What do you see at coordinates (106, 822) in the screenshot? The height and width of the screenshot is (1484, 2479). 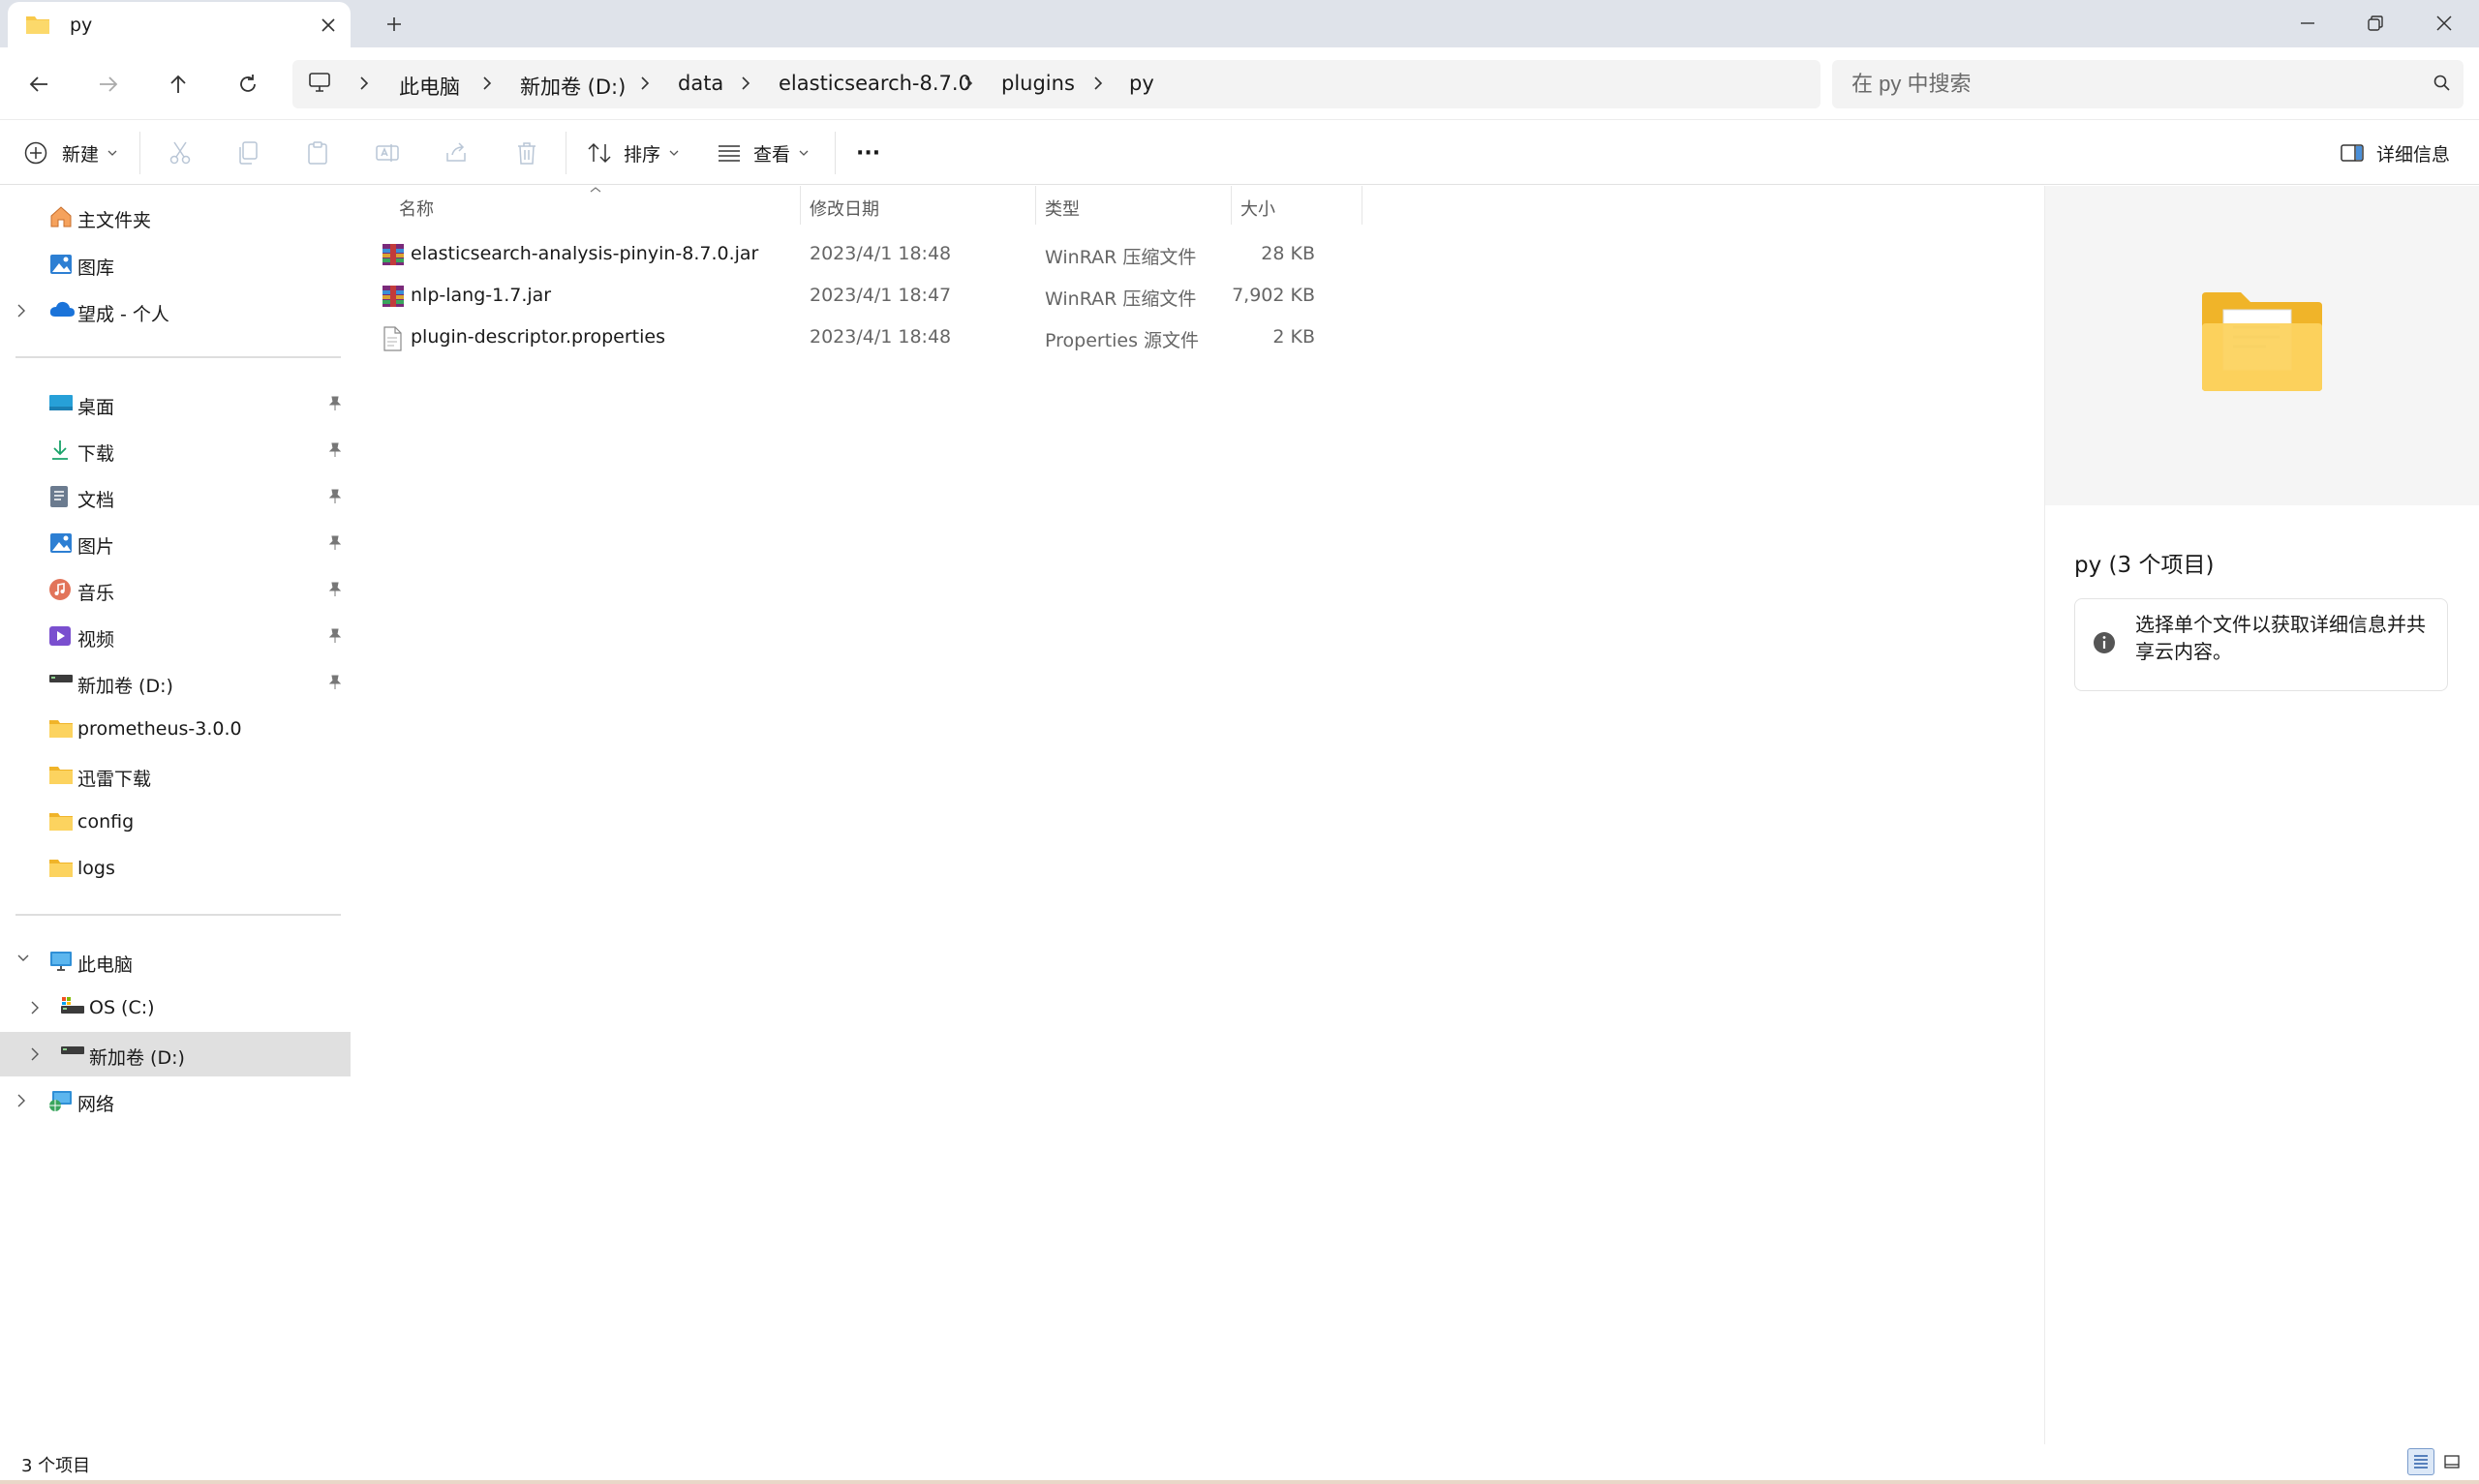 I see `sidebar-item-label: config` at bounding box center [106, 822].